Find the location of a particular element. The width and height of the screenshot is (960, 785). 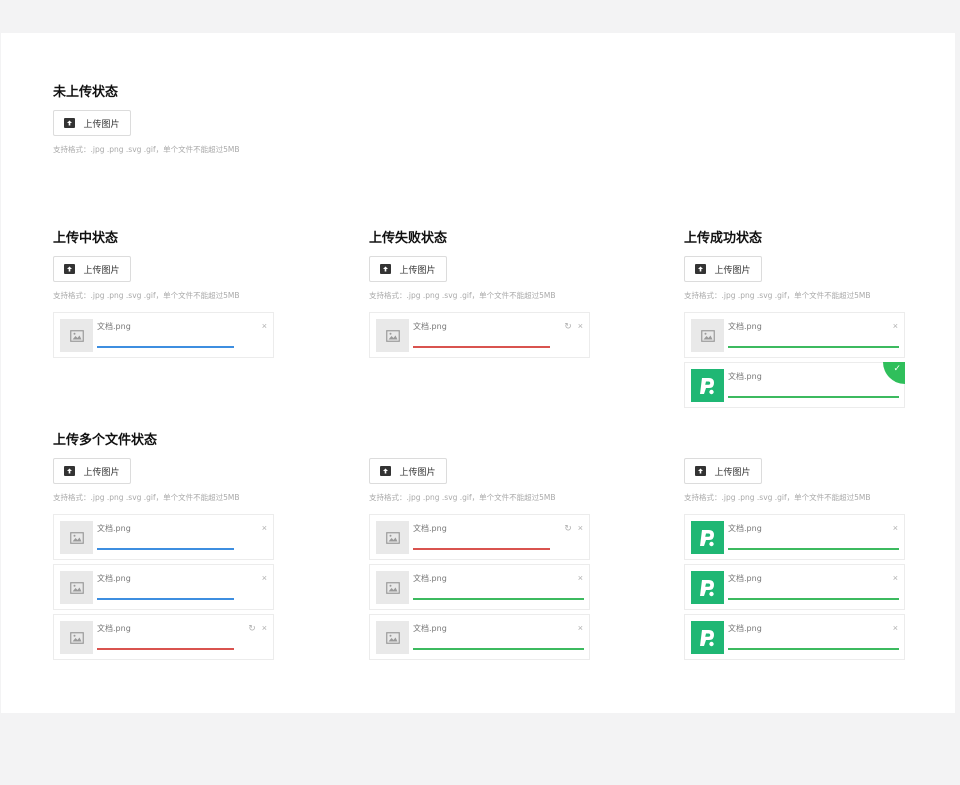

section-title: 上传中状态 is located at coordinates (86, 238).